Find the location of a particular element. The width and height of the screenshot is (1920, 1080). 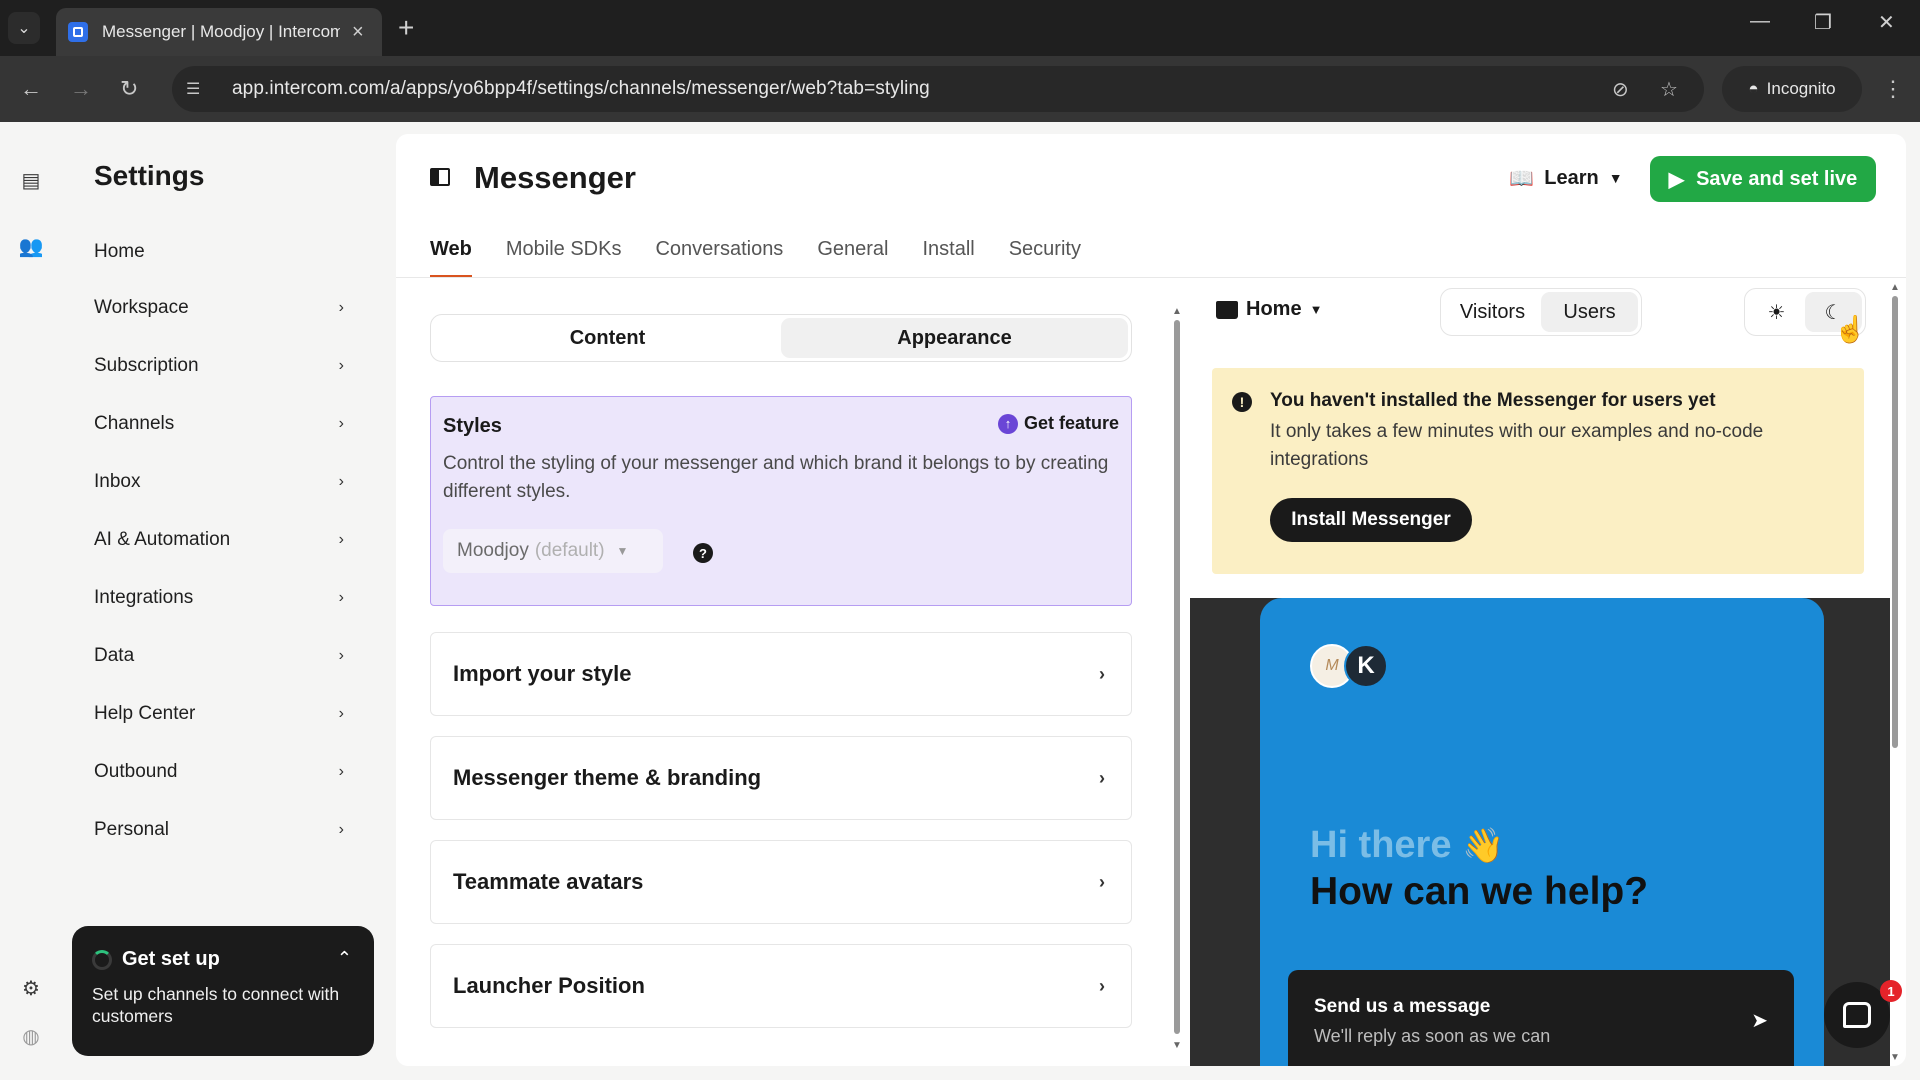

install-messenger-button: Install Messenger is located at coordinates (1371, 520).